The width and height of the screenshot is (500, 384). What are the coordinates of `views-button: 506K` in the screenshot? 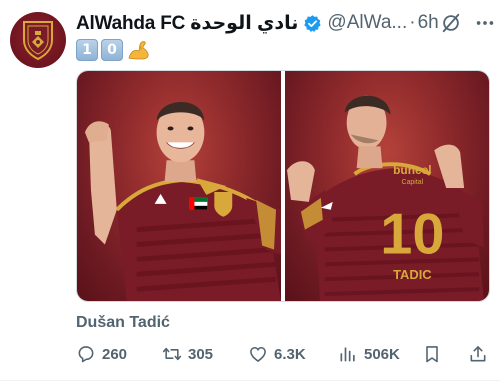 It's located at (369, 354).